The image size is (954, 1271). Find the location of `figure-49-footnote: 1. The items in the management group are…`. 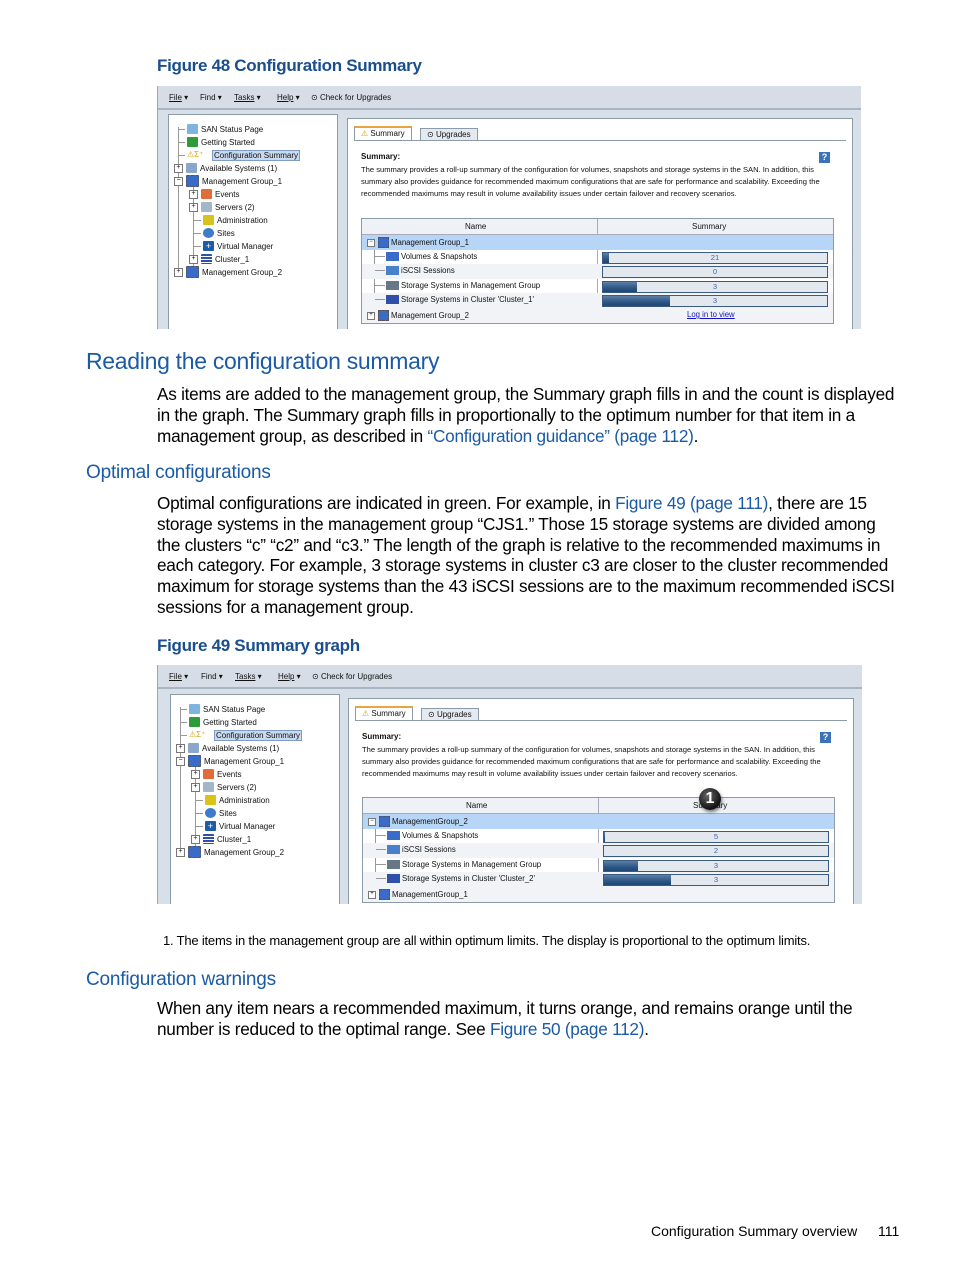

figure-49-footnote: 1. The items in the management group are… is located at coordinates (487, 940).